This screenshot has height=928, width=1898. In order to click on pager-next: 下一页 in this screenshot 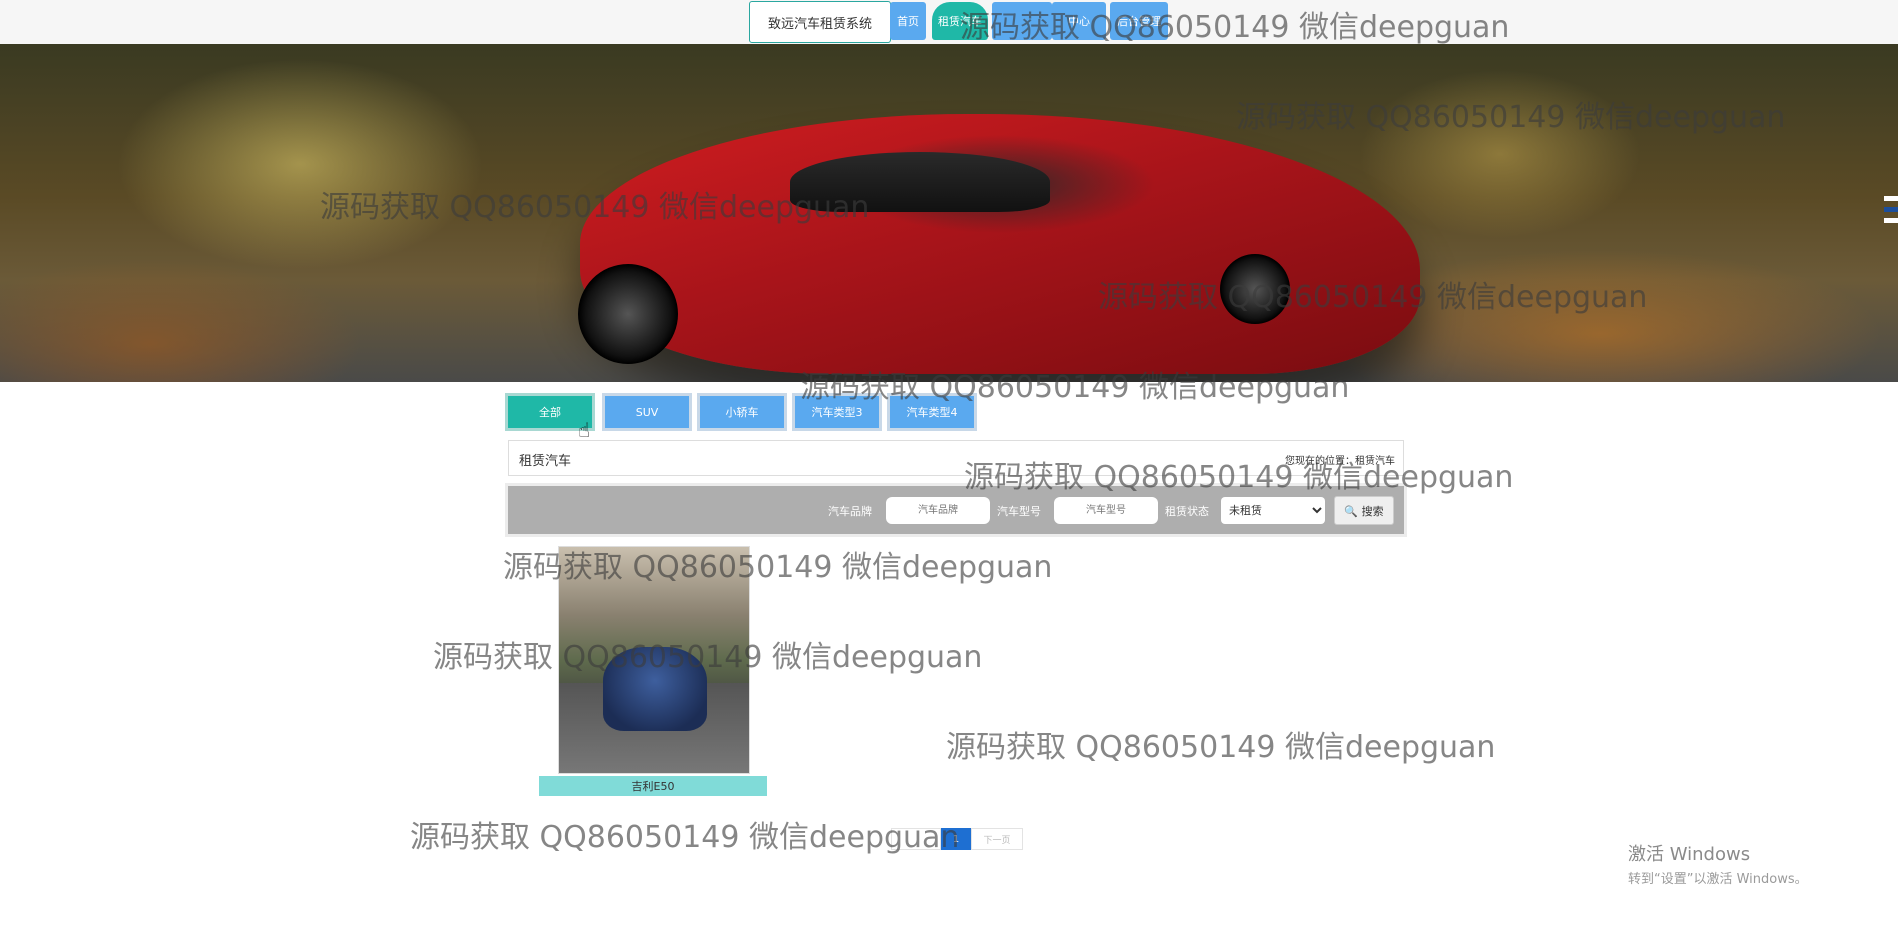, I will do `click(997, 839)`.